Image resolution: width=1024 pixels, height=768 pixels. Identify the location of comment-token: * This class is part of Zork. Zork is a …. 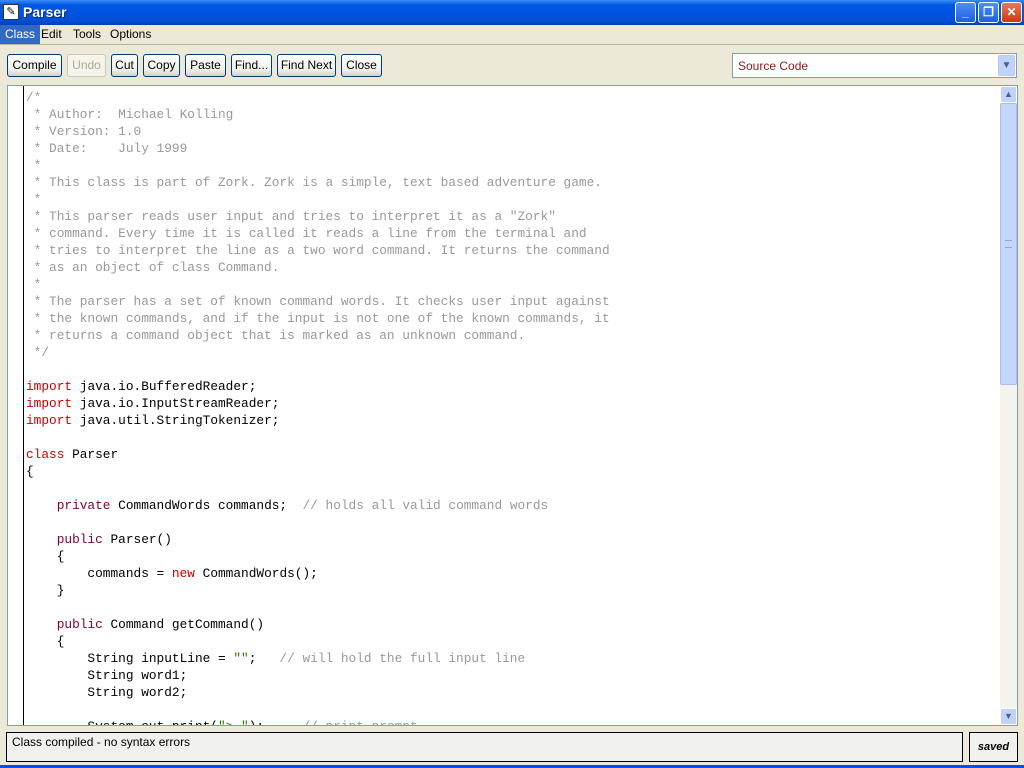
(314, 182).